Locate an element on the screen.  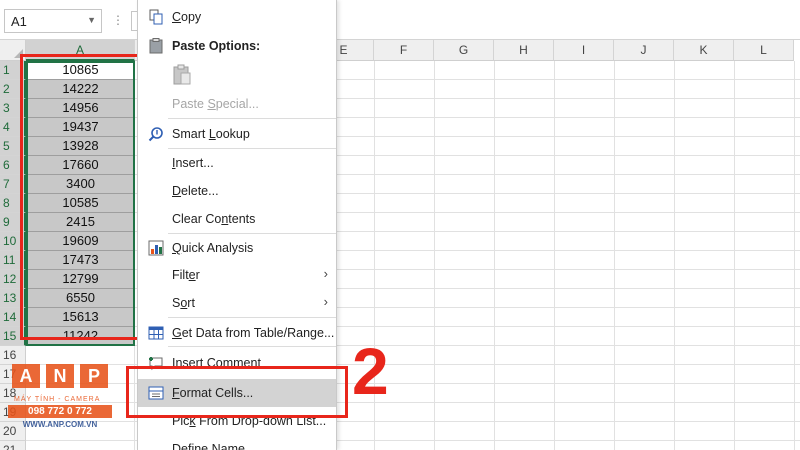
column-header-i: I is located at coordinates (584, 50).